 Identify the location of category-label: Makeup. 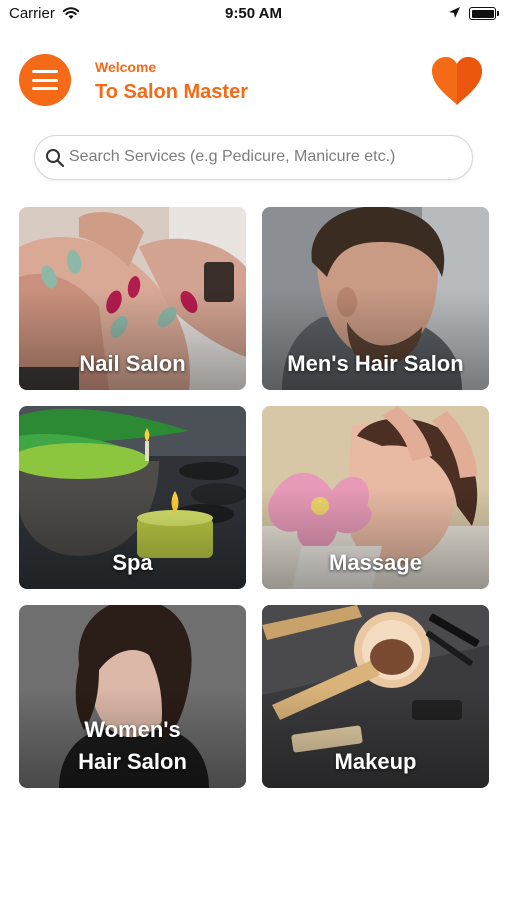
(375, 761).